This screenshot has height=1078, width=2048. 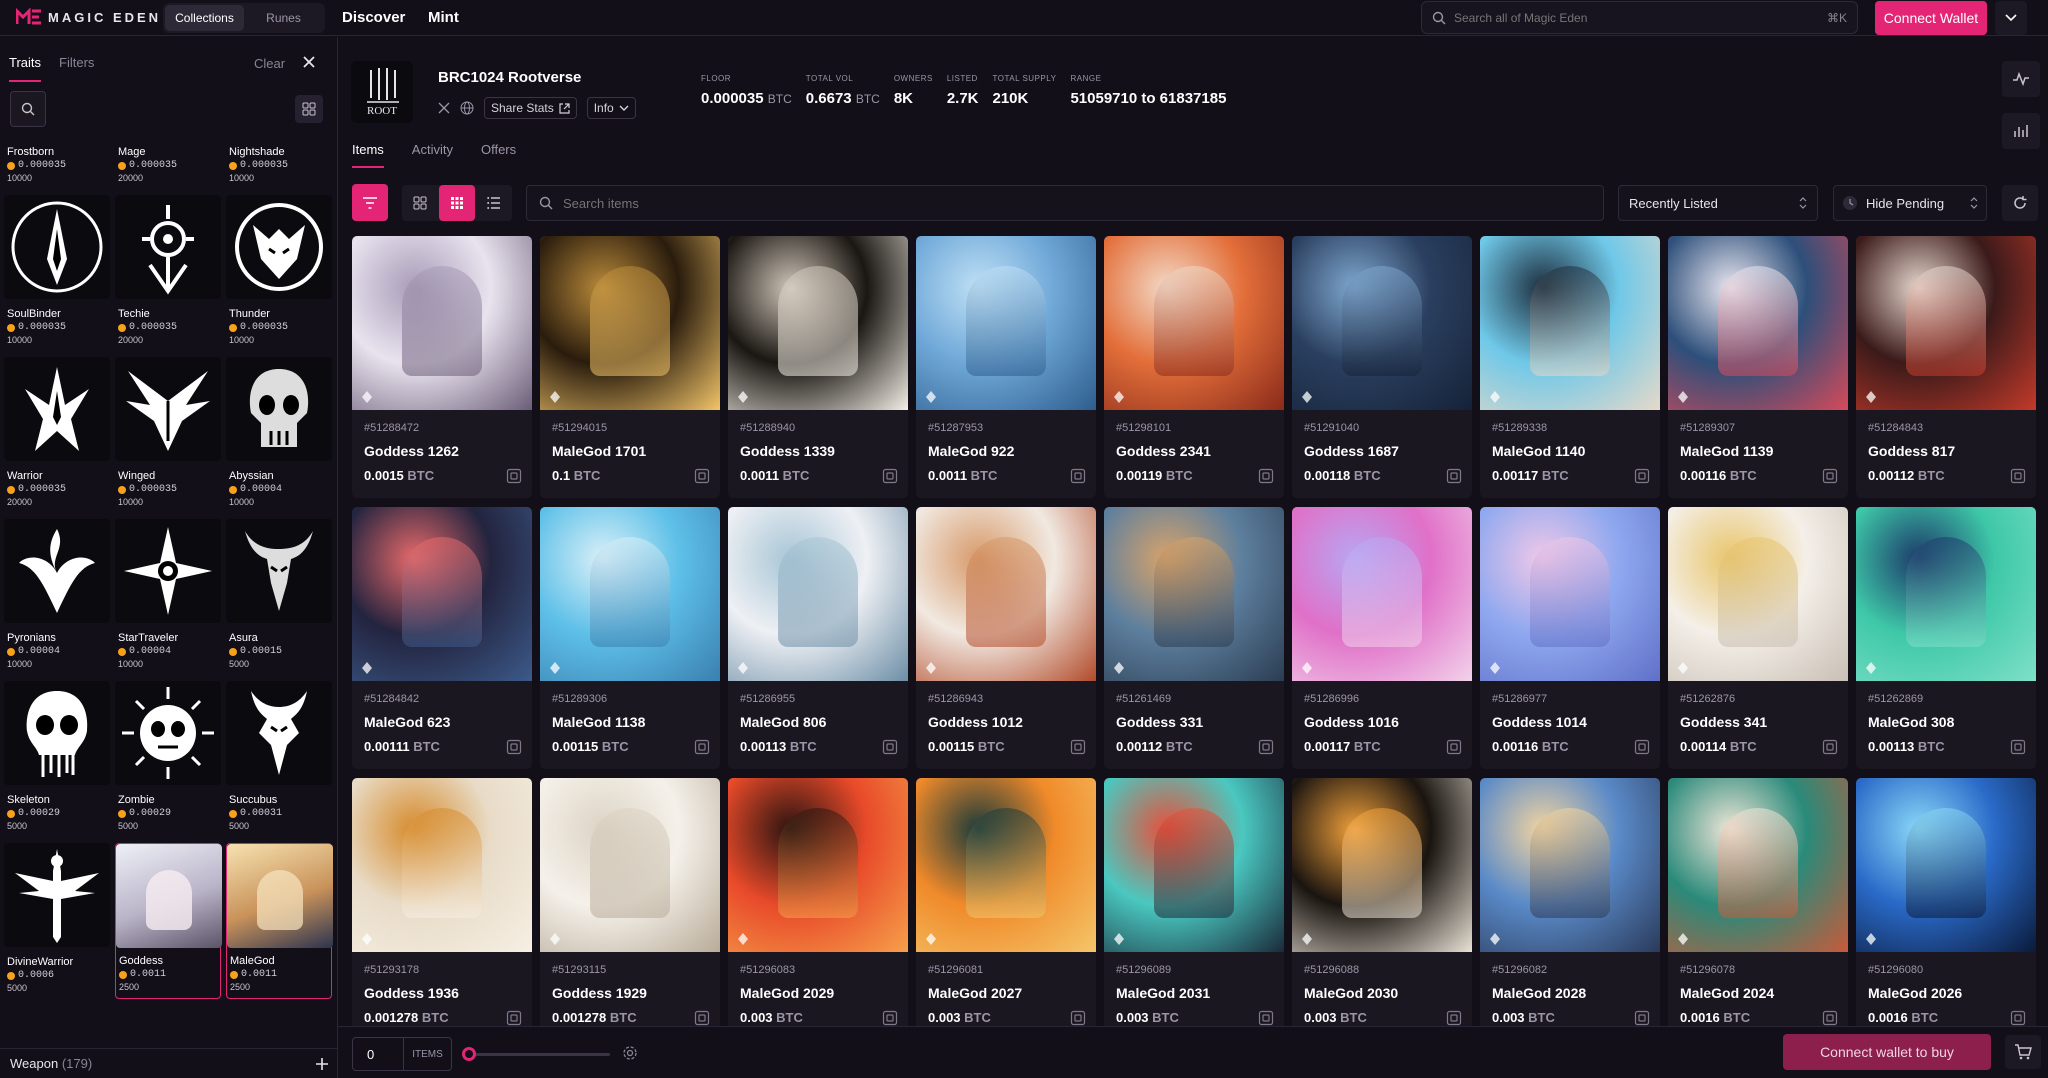 I want to click on trait-asura: Asura 0.00015 5000, so click(x=279, y=597).